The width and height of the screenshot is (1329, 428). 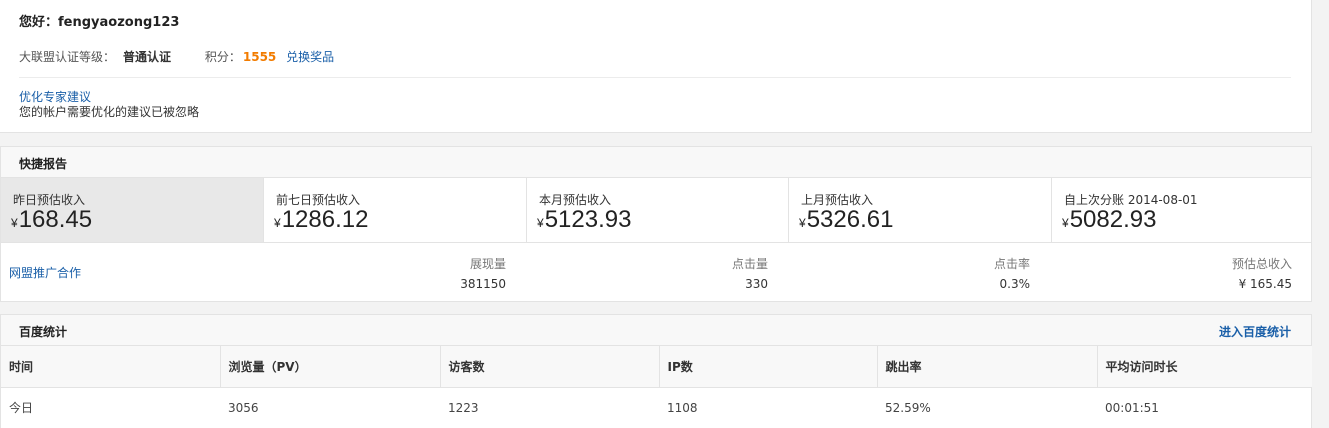 I want to click on baidu-stats-title: 百度统计, so click(x=43, y=332).